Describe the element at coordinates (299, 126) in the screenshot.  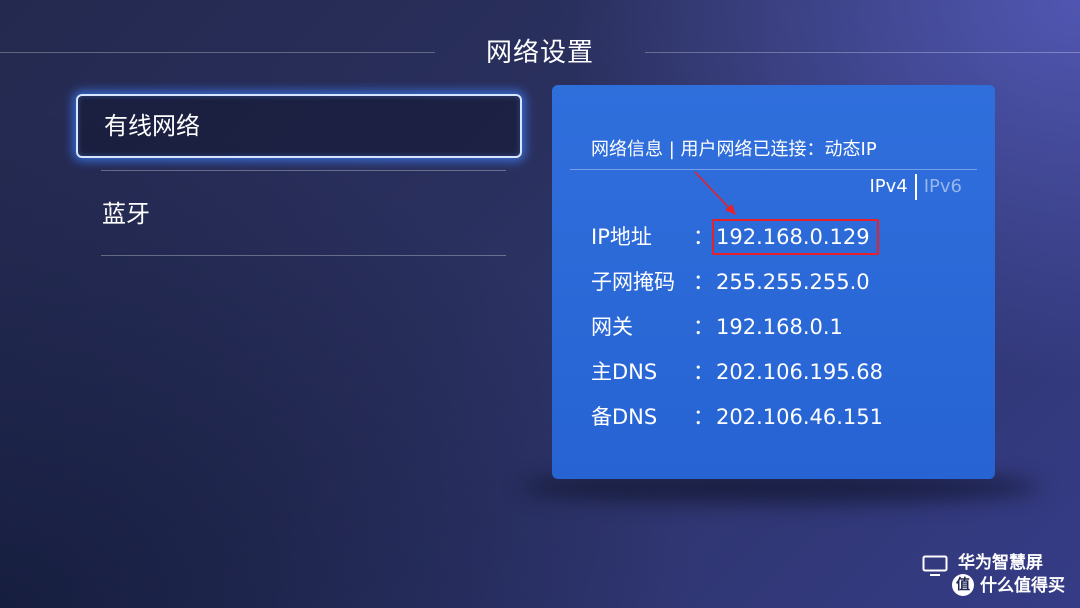
I see `menu-item-wired-network: 有线网络` at that location.